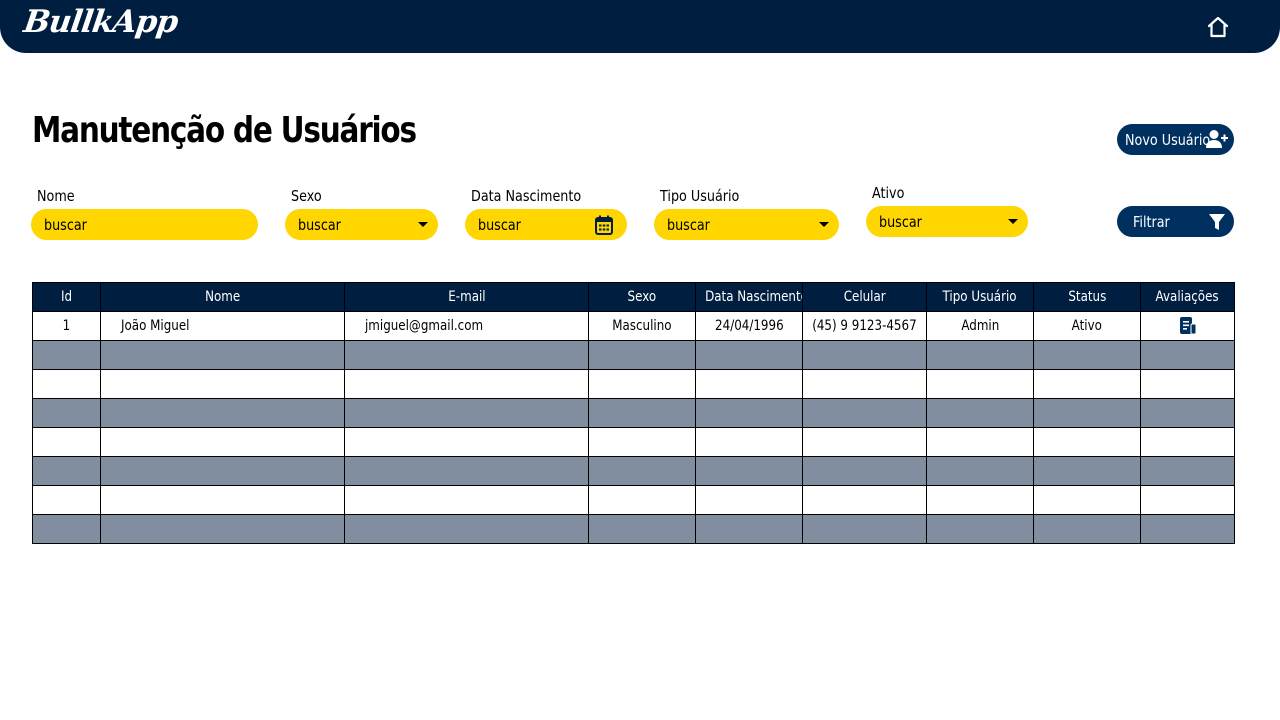 The image size is (1280, 720). Describe the element at coordinates (980, 326) in the screenshot. I see `cell-tipo-usuario: Admin` at that location.